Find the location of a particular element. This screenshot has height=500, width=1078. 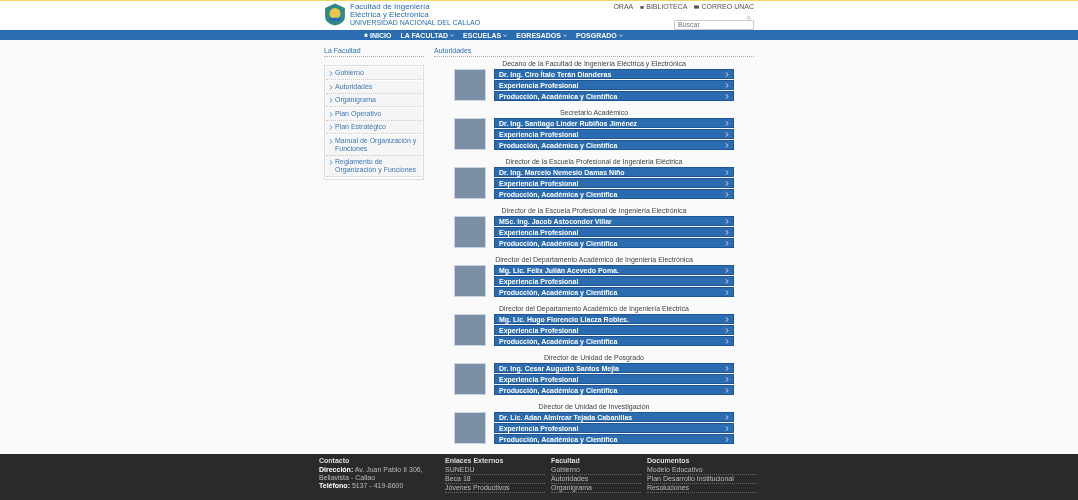

faculty-name: Facultad de Ingeniería Eléctrica y Electrónica is located at coordinates (390, 10).